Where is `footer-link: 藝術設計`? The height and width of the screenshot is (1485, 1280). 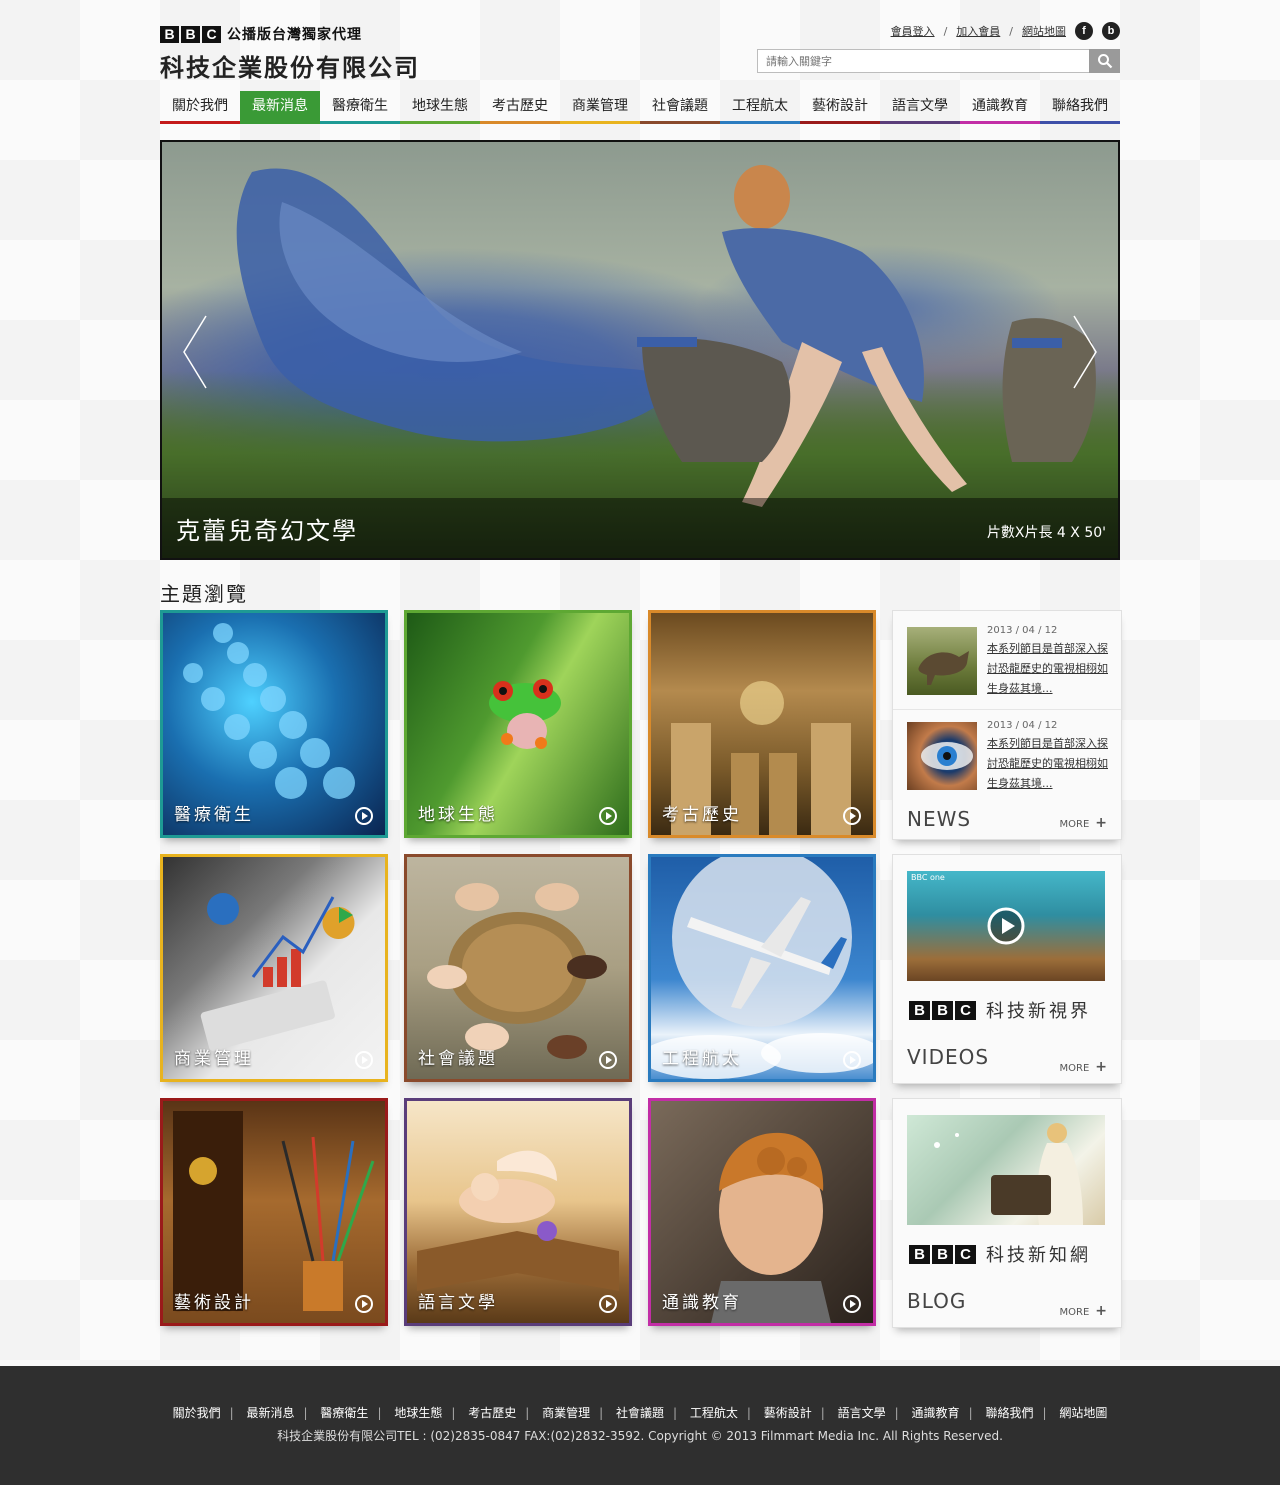
footer-link: 藝術設計 is located at coordinates (788, 1413).